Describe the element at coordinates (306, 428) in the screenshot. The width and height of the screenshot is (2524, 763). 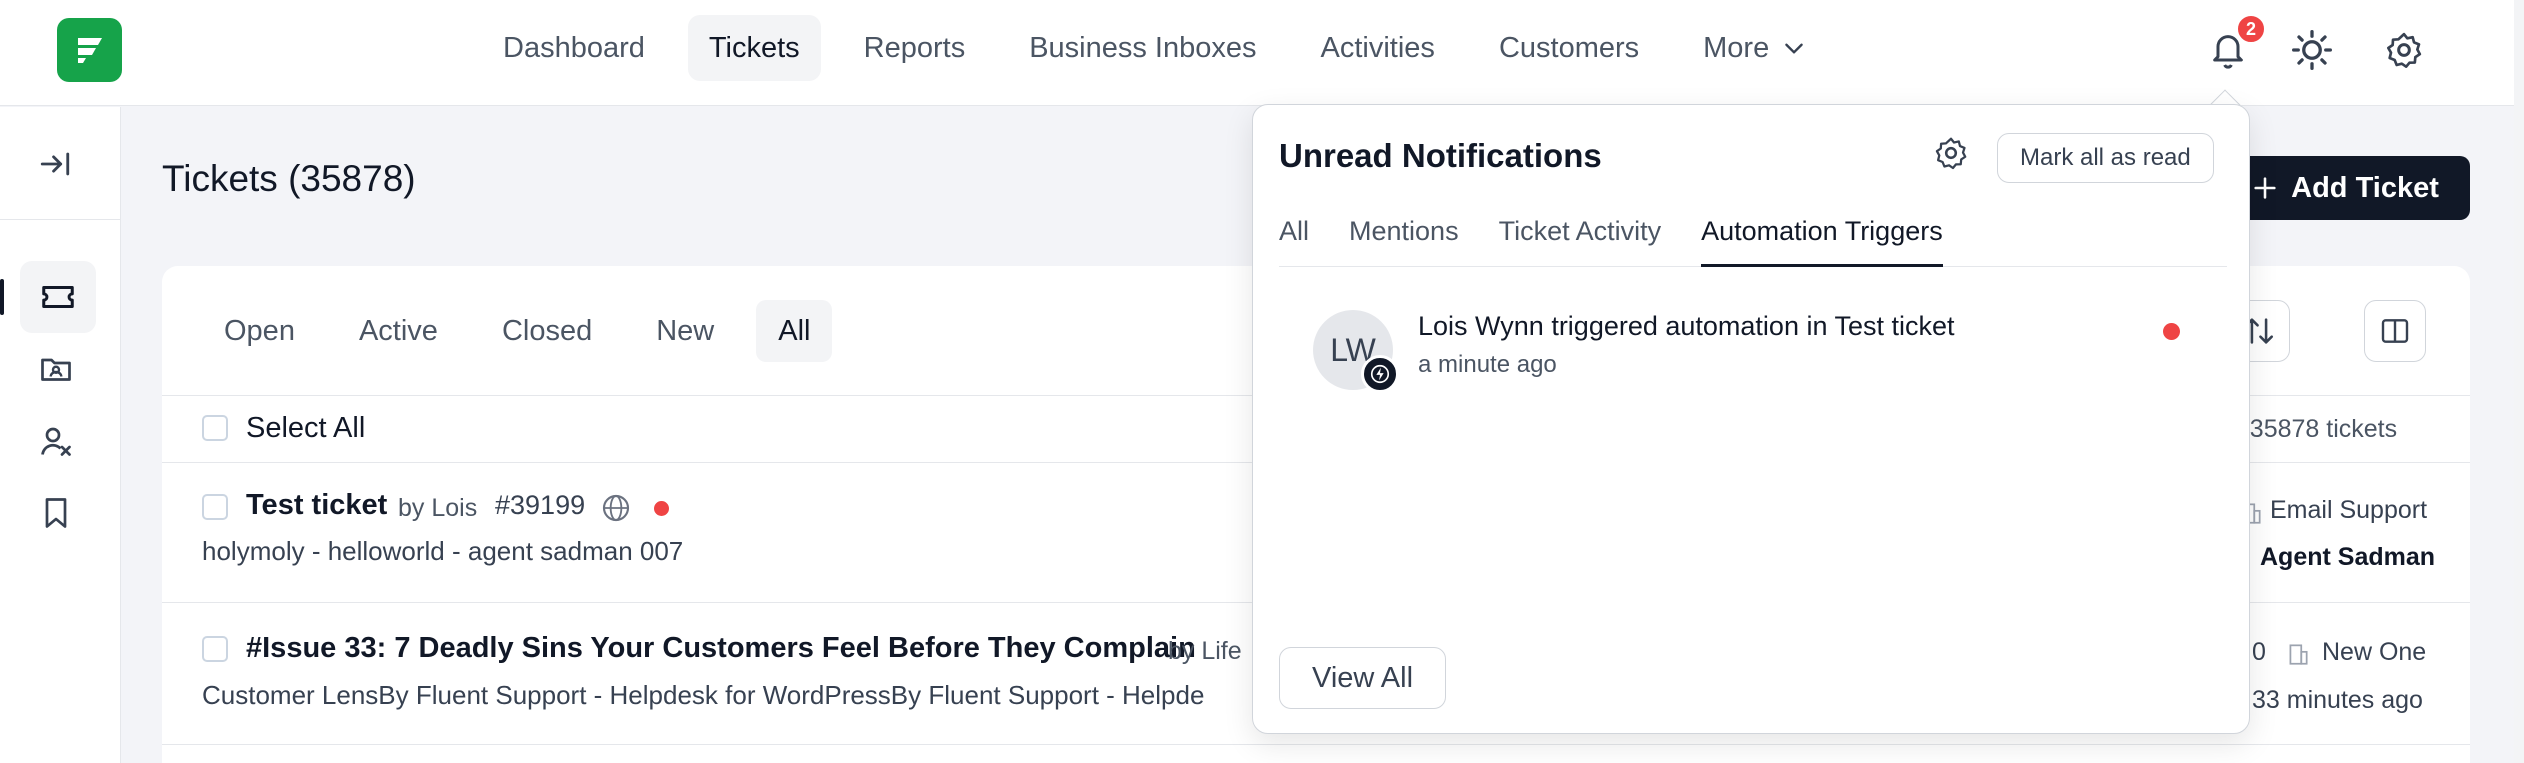
I see `select-all-label: Select All` at that location.